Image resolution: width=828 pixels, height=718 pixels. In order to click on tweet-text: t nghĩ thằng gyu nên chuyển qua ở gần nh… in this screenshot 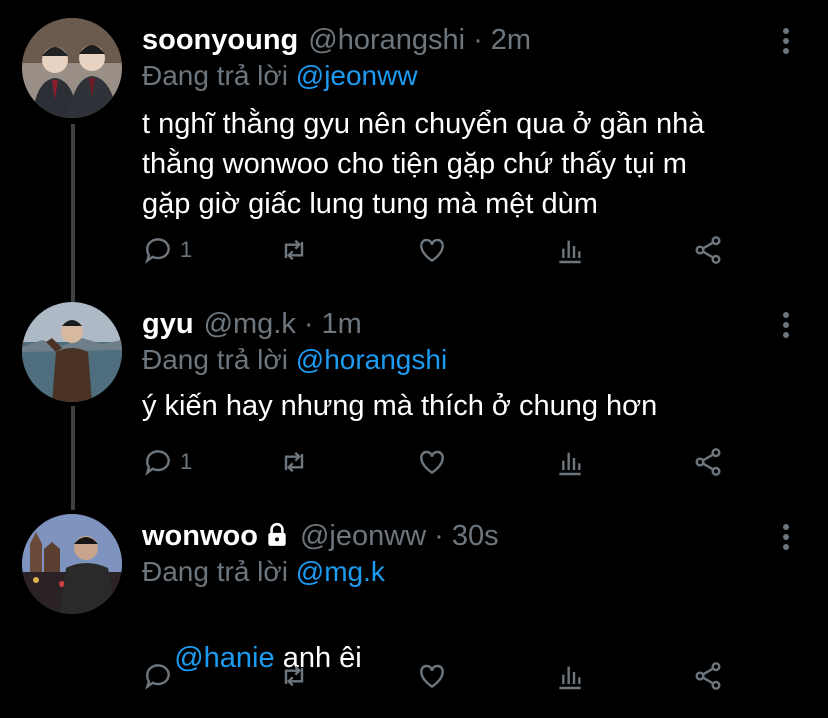, I will do `click(423, 164)`.